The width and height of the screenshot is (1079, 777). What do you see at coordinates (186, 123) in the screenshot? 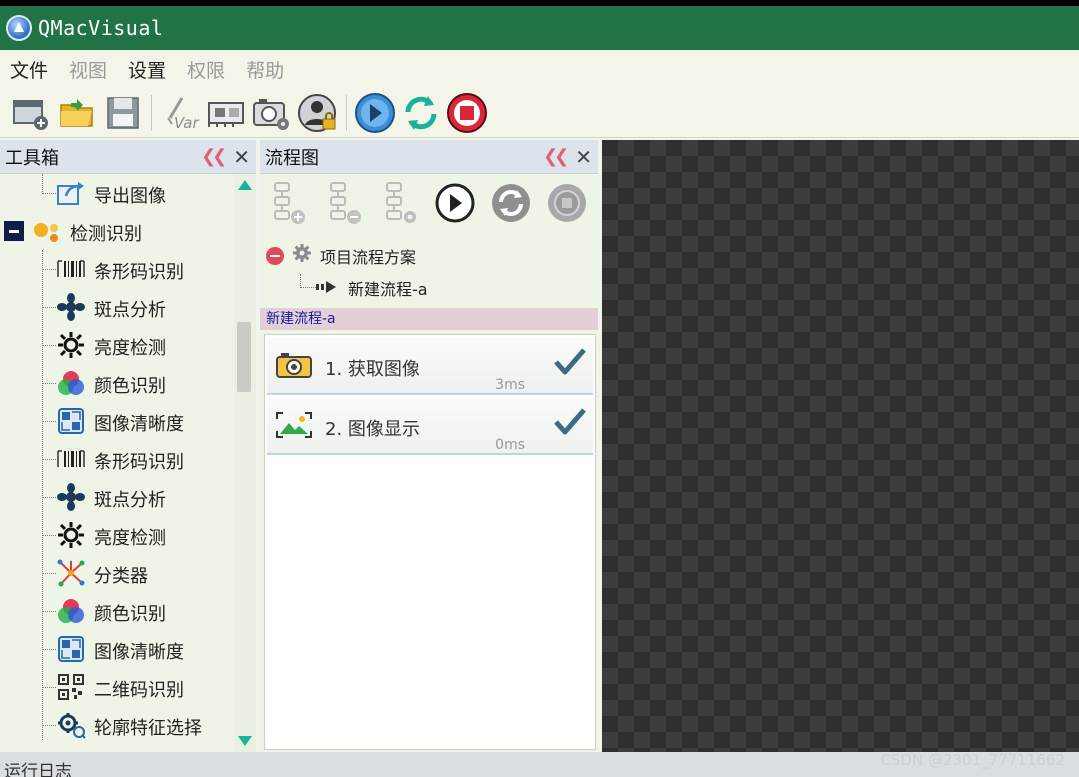
I see `svg-text: Var` at bounding box center [186, 123].